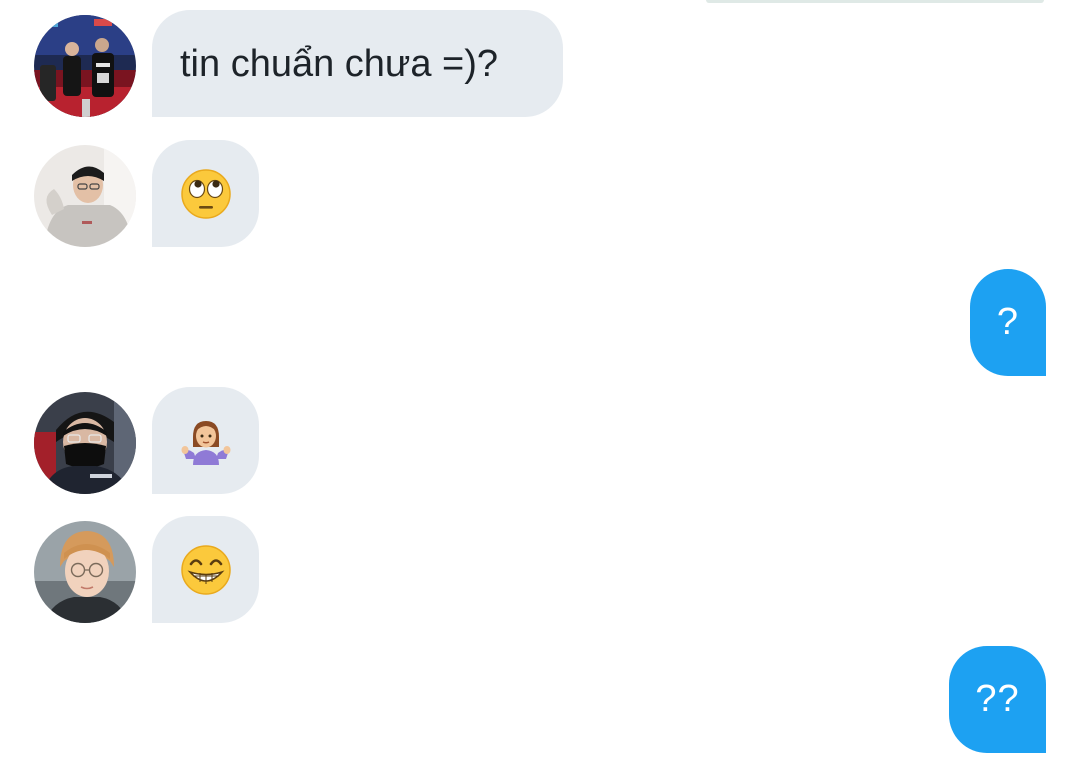 The height and width of the screenshot is (761, 1079). I want to click on beaming-face-emoji, so click(206, 570).